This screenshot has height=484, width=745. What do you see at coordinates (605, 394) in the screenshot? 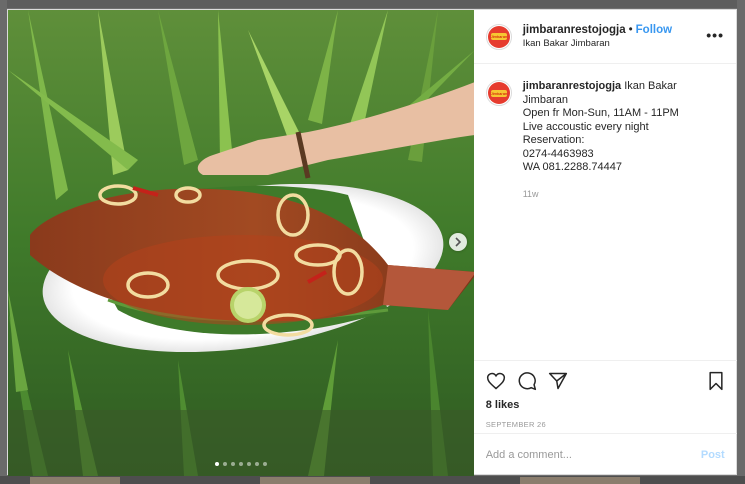
I see `action-bar: 8 likes SEPTEMBER 26` at bounding box center [605, 394].